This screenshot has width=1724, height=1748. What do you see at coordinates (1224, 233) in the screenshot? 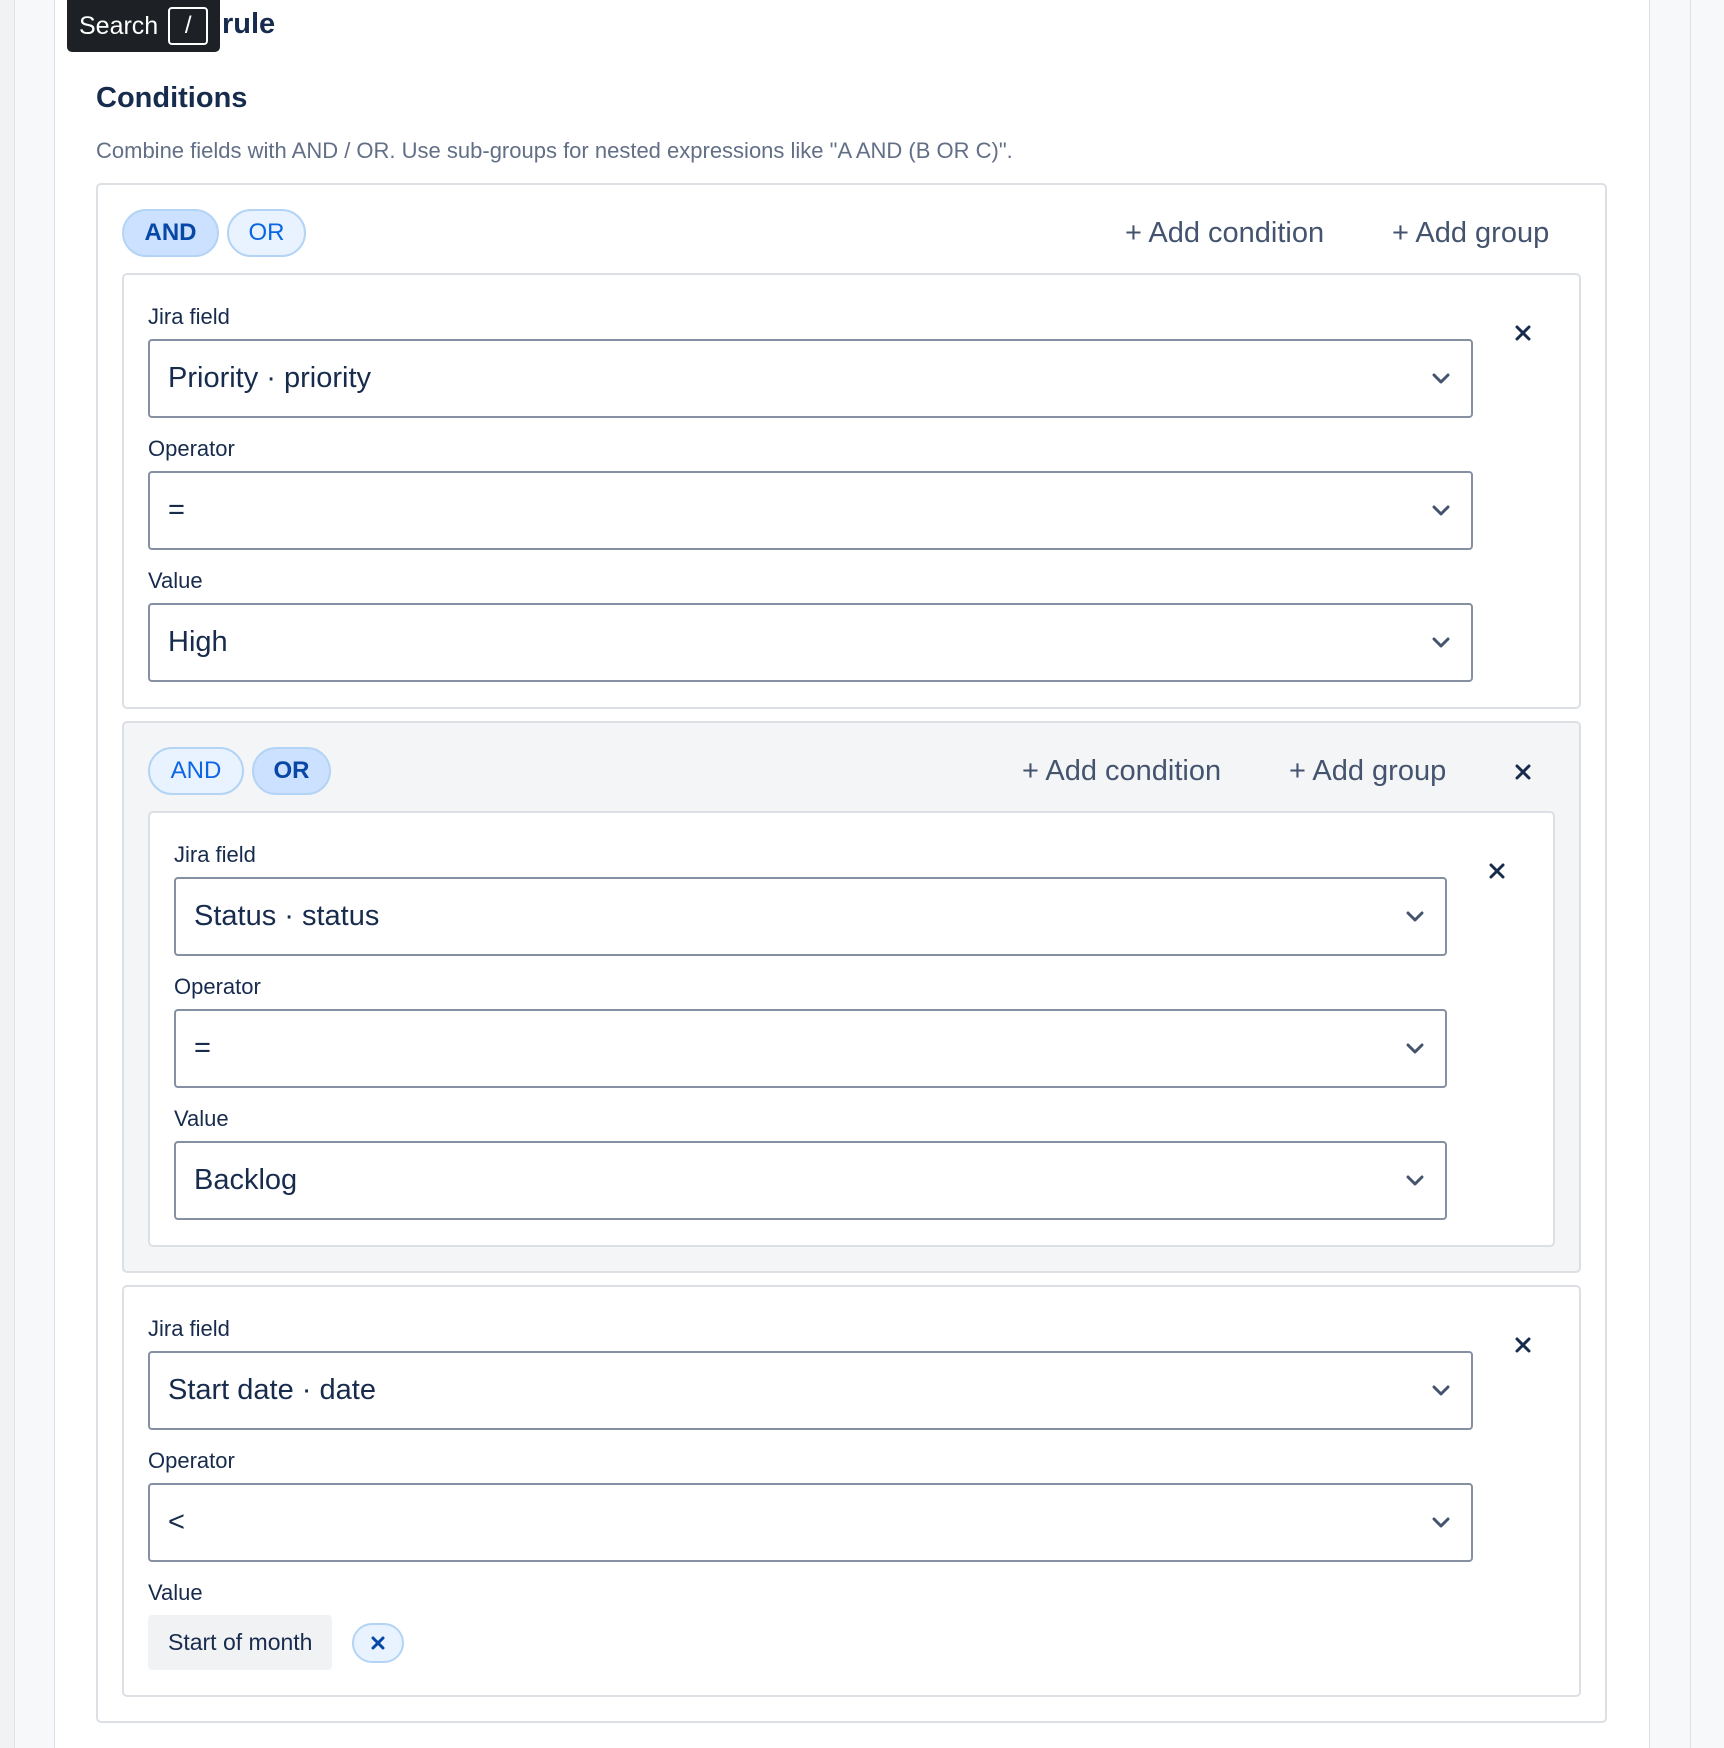
I see `root-add-condition-button: + Add condition` at bounding box center [1224, 233].